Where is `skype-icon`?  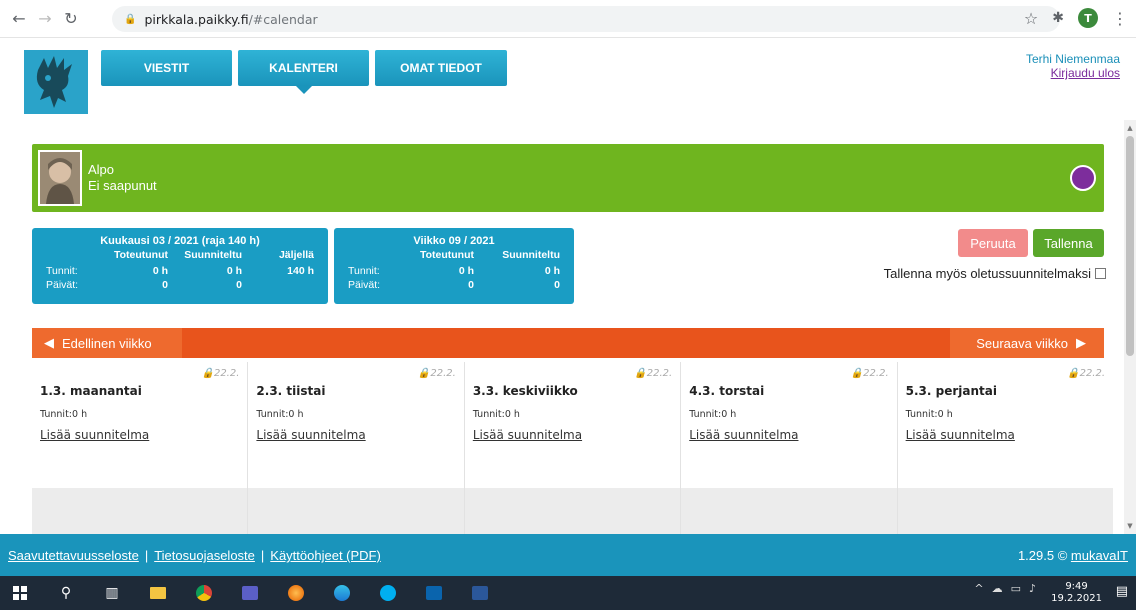 skype-icon is located at coordinates (388, 593).